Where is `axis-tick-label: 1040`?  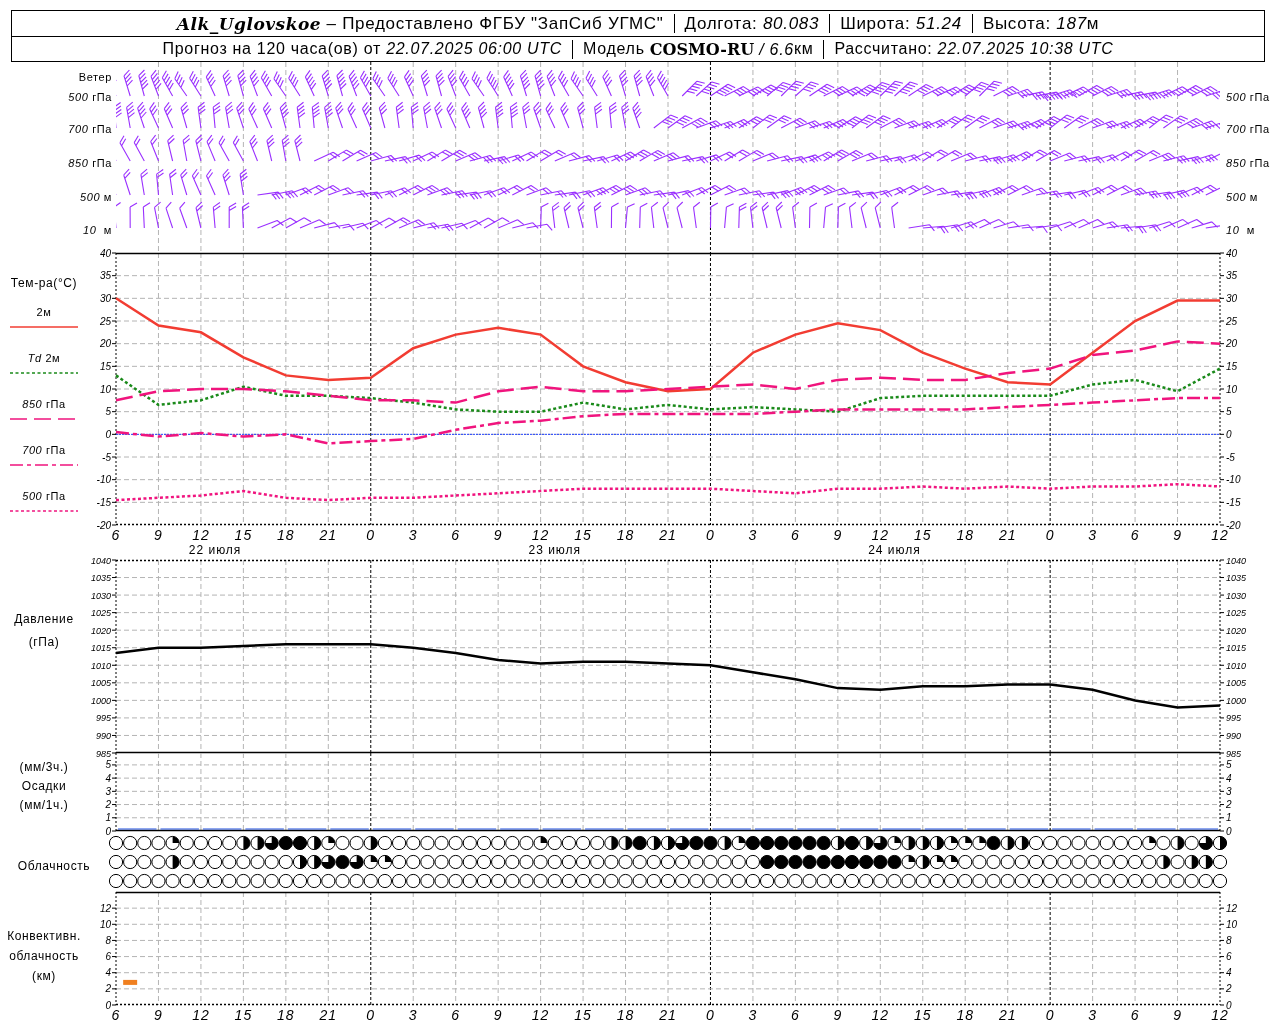 axis-tick-label: 1040 is located at coordinates (100, 560).